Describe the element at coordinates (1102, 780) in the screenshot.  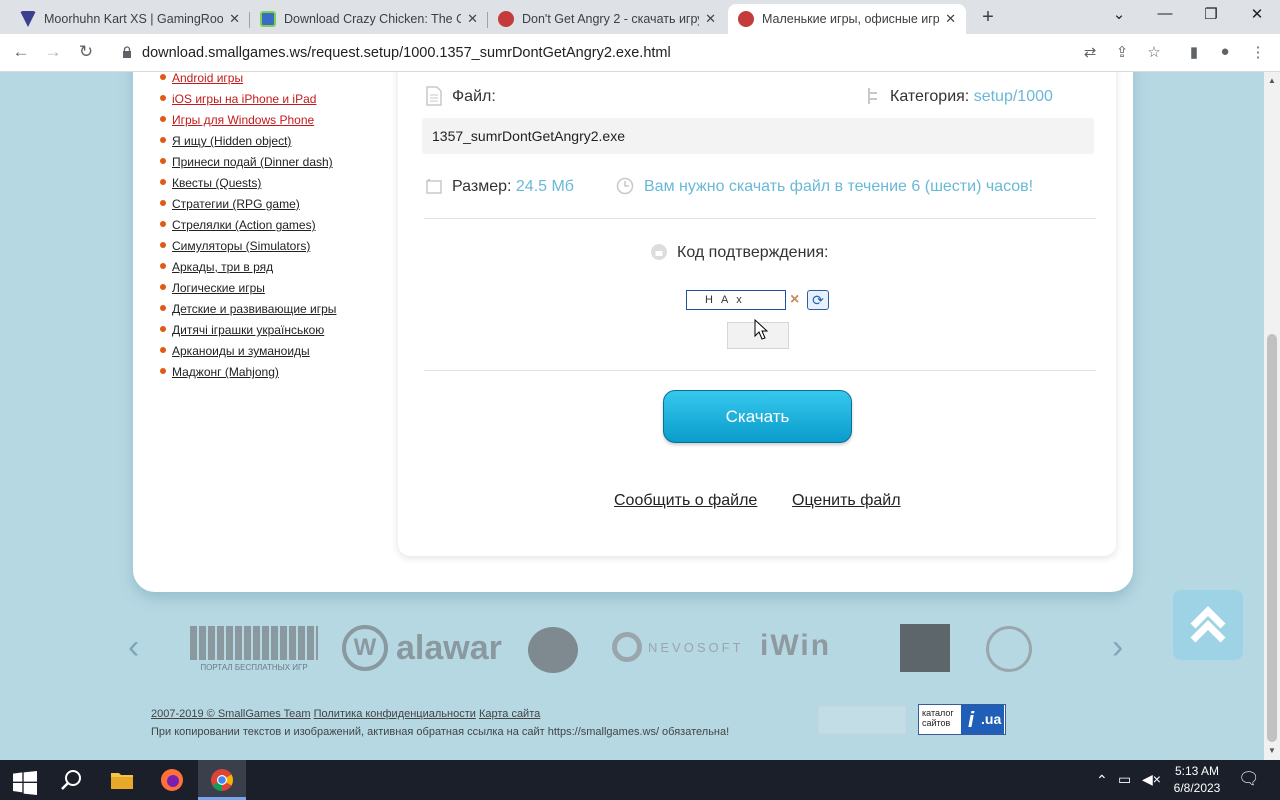
I see `tray-chevron-icon: ⌃` at that location.